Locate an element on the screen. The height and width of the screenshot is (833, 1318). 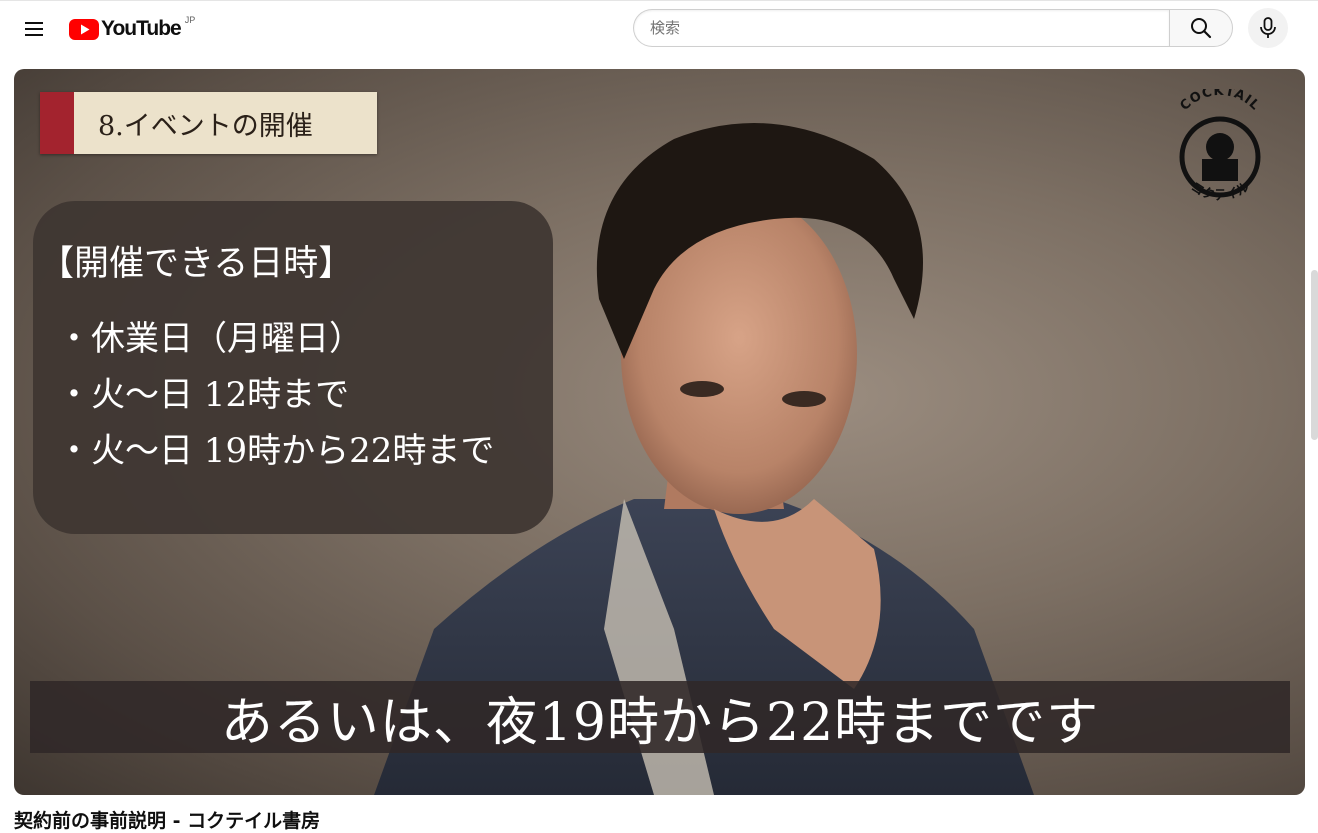
search-box is located at coordinates (901, 28).